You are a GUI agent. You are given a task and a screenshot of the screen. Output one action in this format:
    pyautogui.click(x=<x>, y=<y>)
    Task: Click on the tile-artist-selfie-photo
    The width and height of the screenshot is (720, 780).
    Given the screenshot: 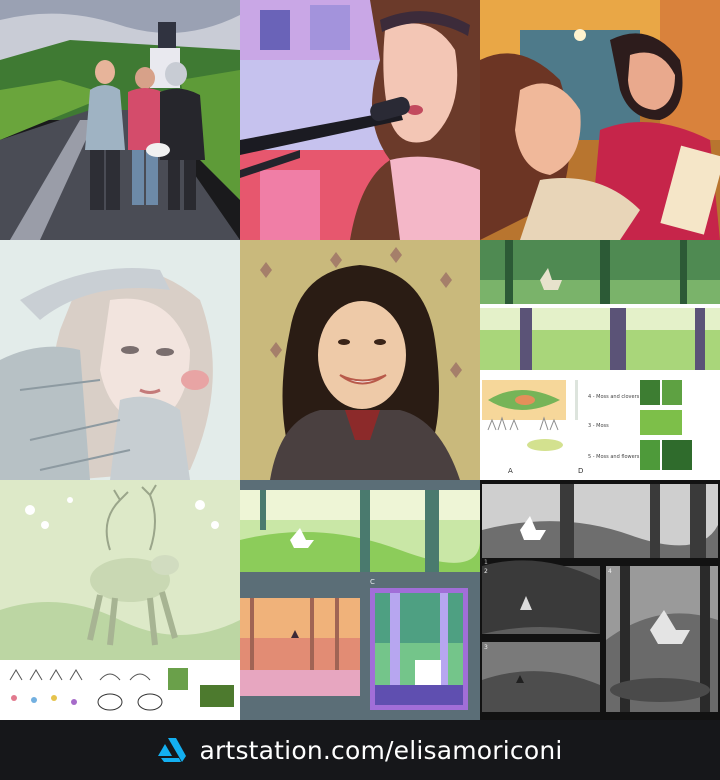 What is the action you would take?
    pyautogui.click(x=360, y=360)
    